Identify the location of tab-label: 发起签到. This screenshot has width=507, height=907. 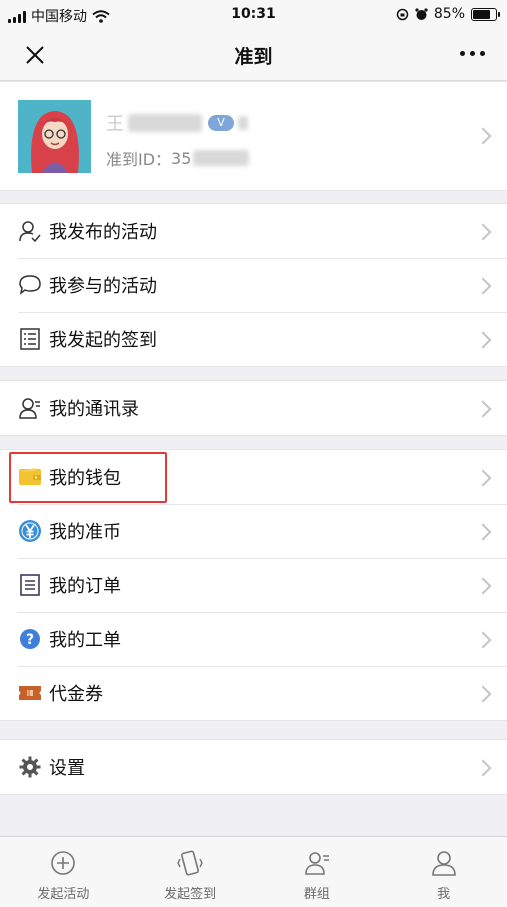
(190, 894).